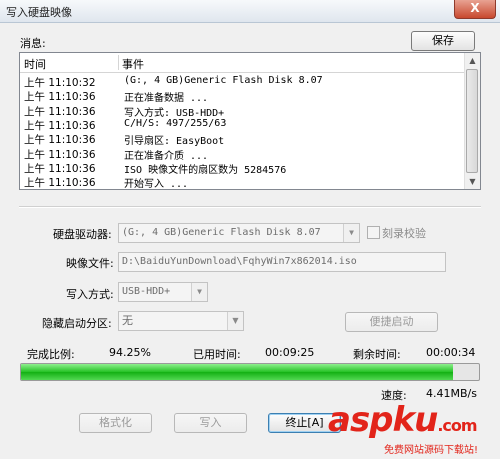  What do you see at coordinates (250, 207) in the screenshot?
I see `section-divider` at bounding box center [250, 207].